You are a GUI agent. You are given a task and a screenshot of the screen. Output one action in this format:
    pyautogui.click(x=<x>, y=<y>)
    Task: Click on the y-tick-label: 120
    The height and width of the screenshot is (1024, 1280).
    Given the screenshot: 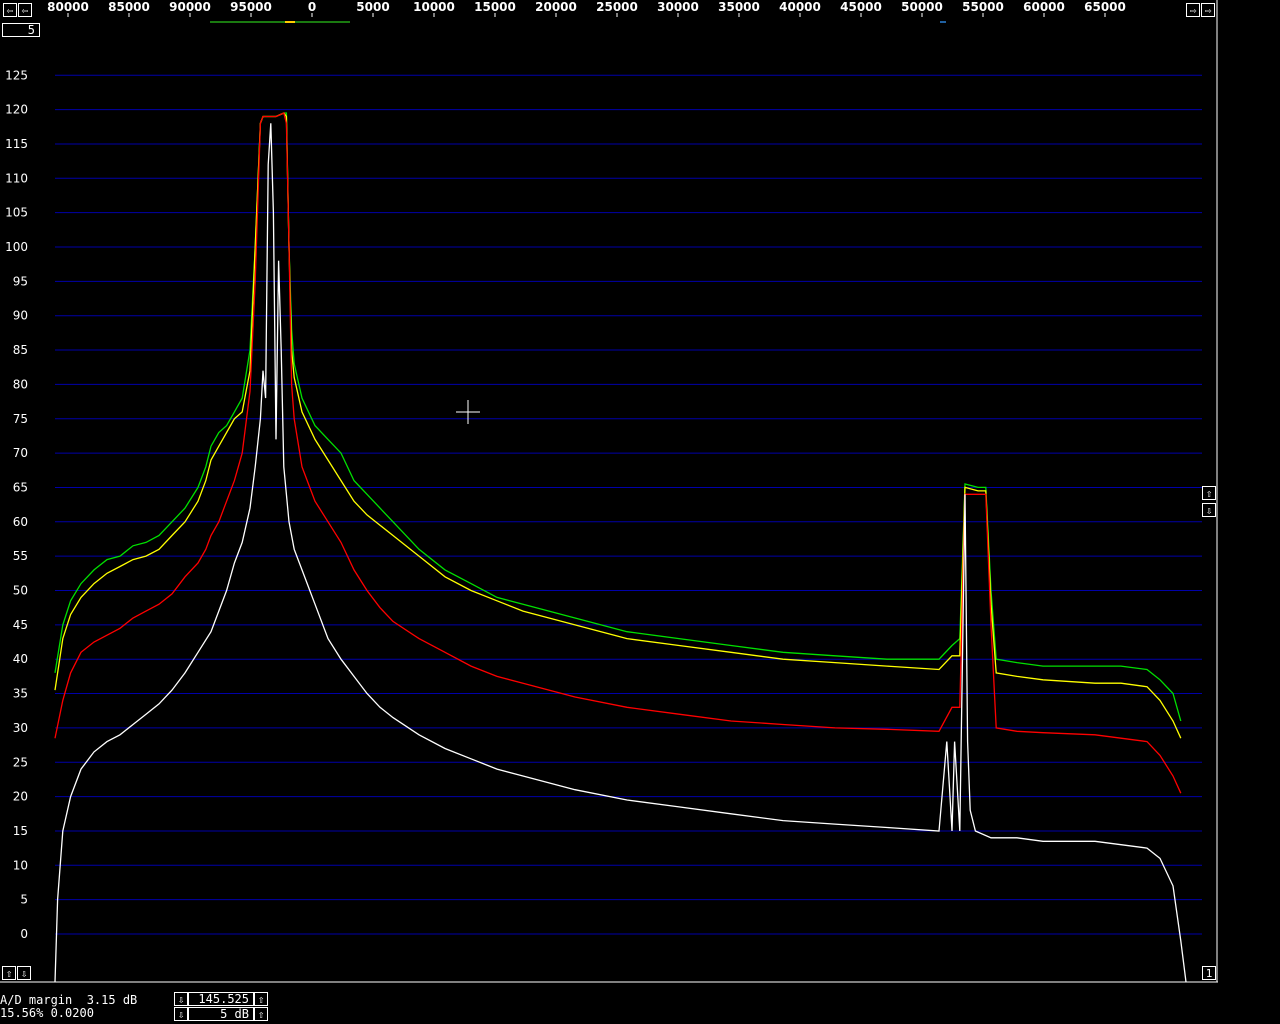 What is the action you would take?
    pyautogui.click(x=16, y=110)
    